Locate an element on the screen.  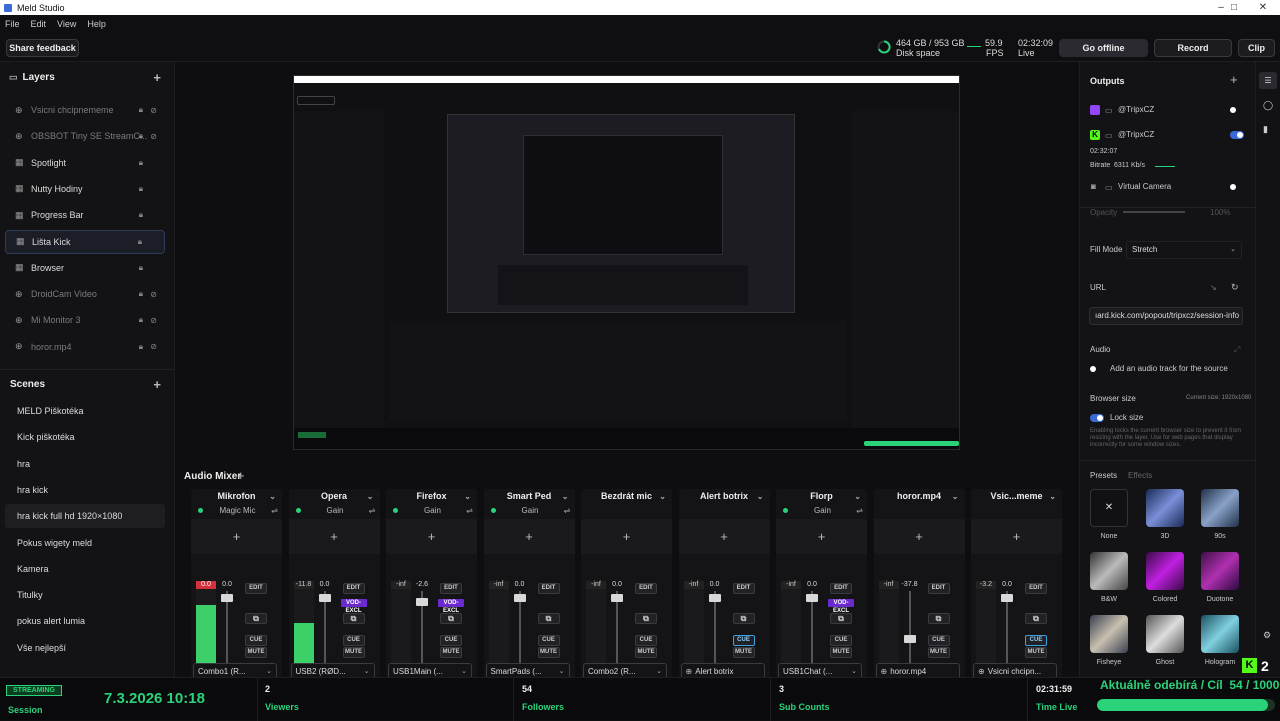
scene-item: Vše nejlepší is located at coordinates (85, 648).